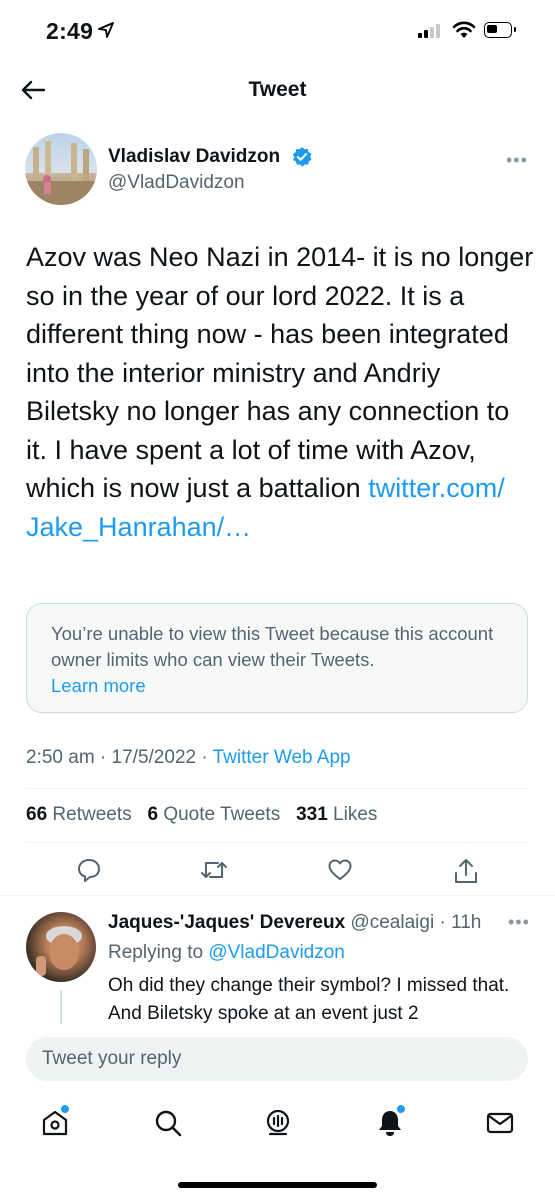 The height and width of the screenshot is (1200, 555). I want to click on home-indicator, so click(277, 1185).